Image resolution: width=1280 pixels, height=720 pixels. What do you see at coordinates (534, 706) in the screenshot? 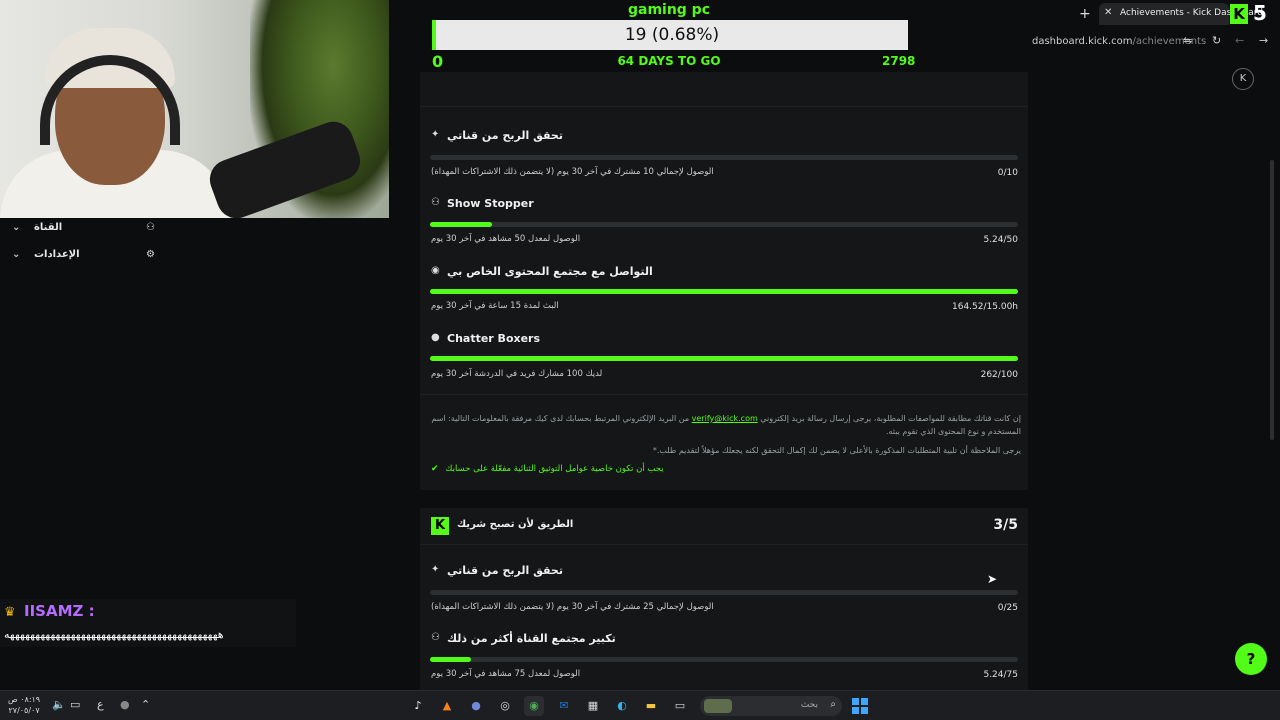
I see `chrome-icon: ◉` at bounding box center [534, 706].